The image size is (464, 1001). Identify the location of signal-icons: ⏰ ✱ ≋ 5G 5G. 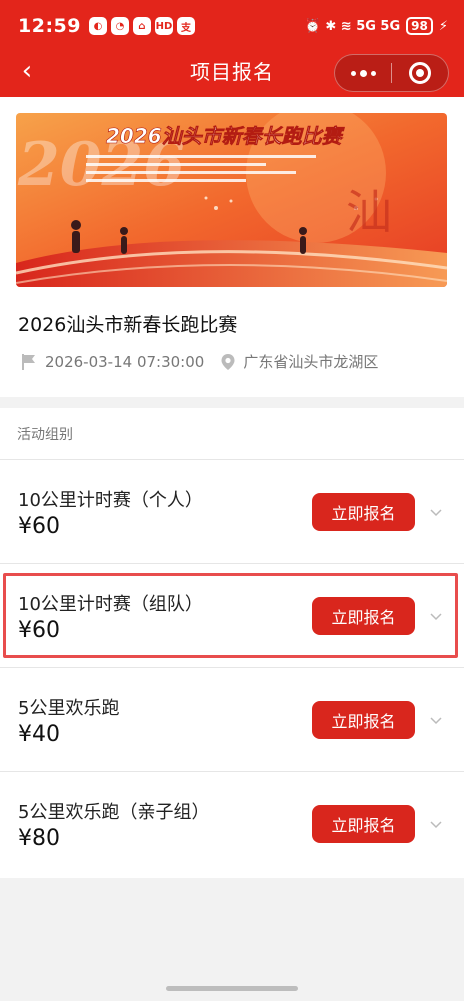
(352, 26).